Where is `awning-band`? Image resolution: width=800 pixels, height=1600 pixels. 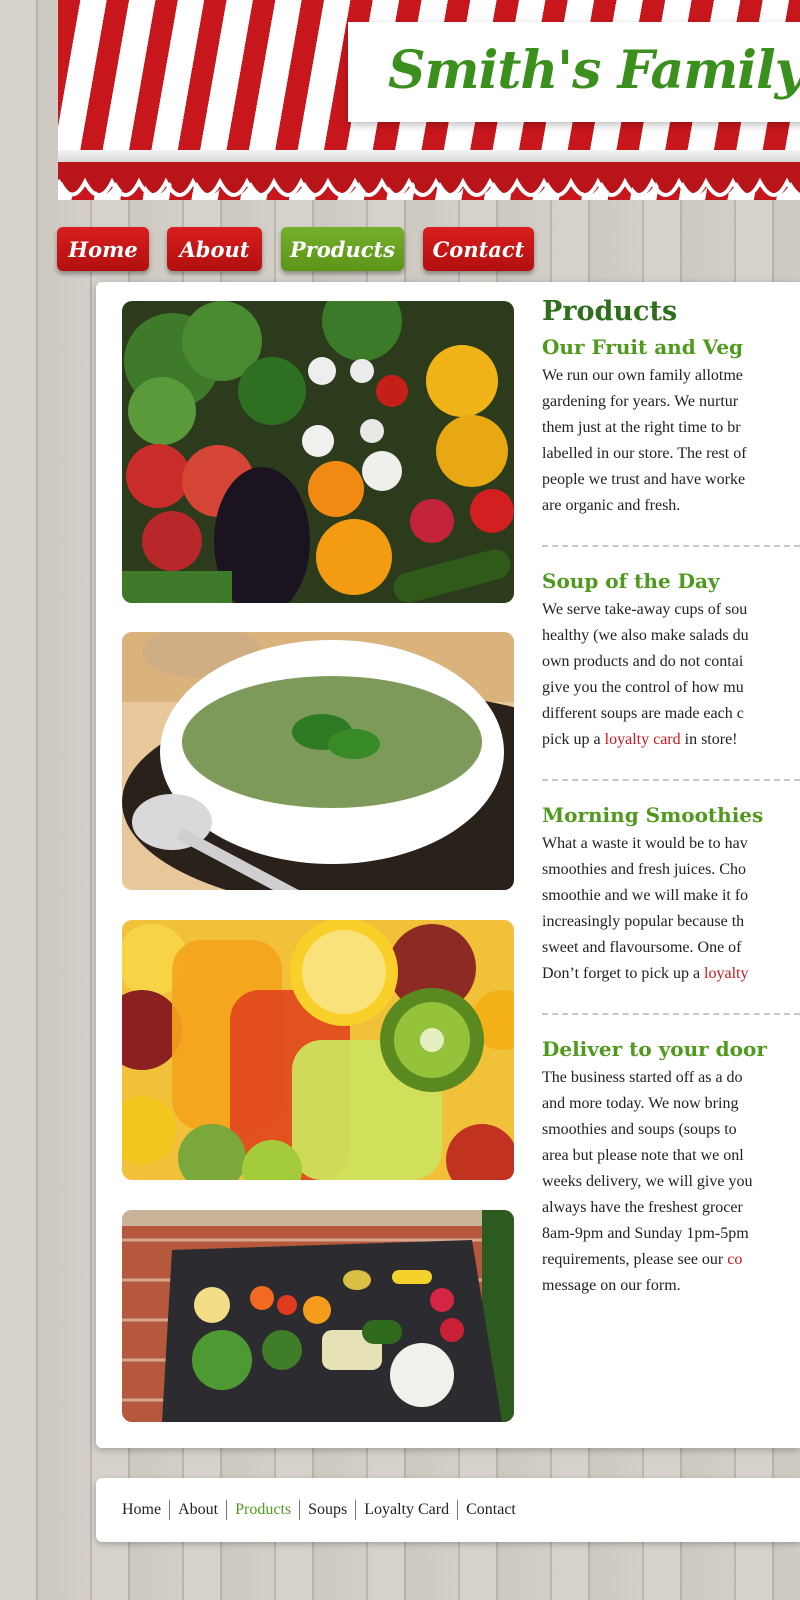 awning-band is located at coordinates (429, 156).